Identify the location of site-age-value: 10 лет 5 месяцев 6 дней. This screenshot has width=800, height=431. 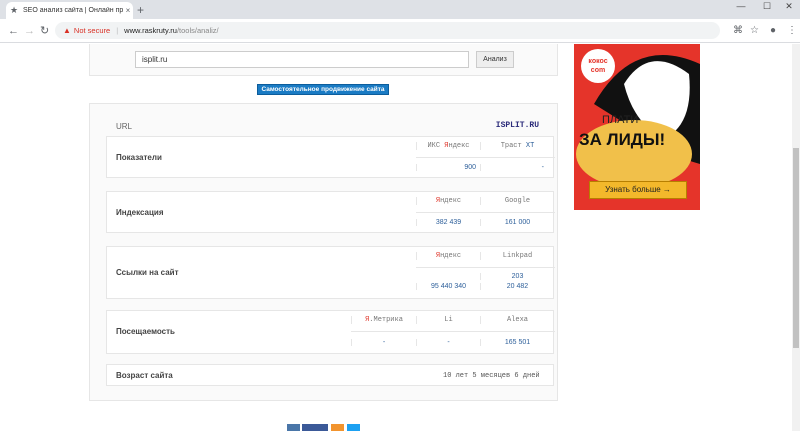
(491, 376).